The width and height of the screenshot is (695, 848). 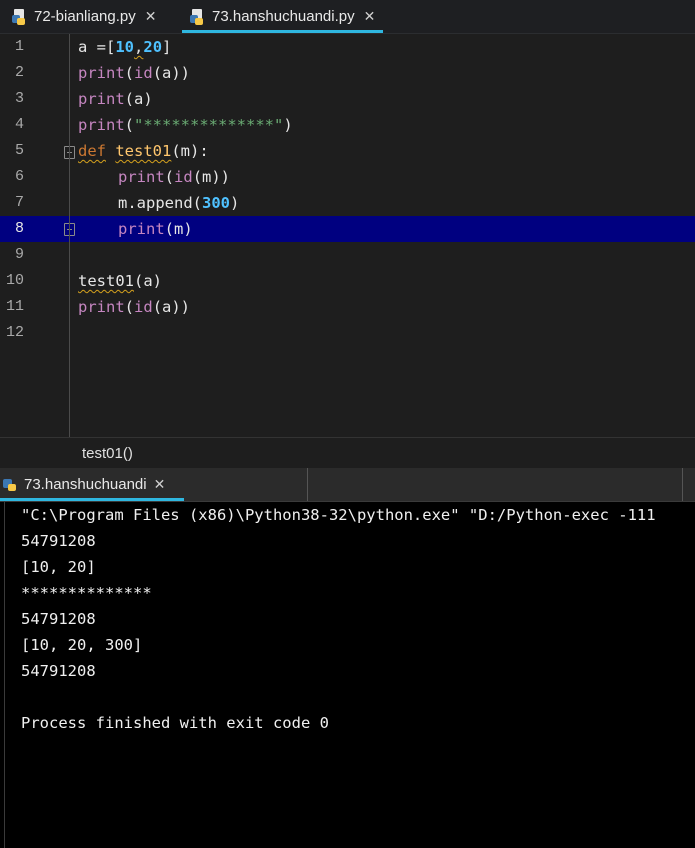 I want to click on current-code-line: 8 print(m), so click(x=347, y=229).